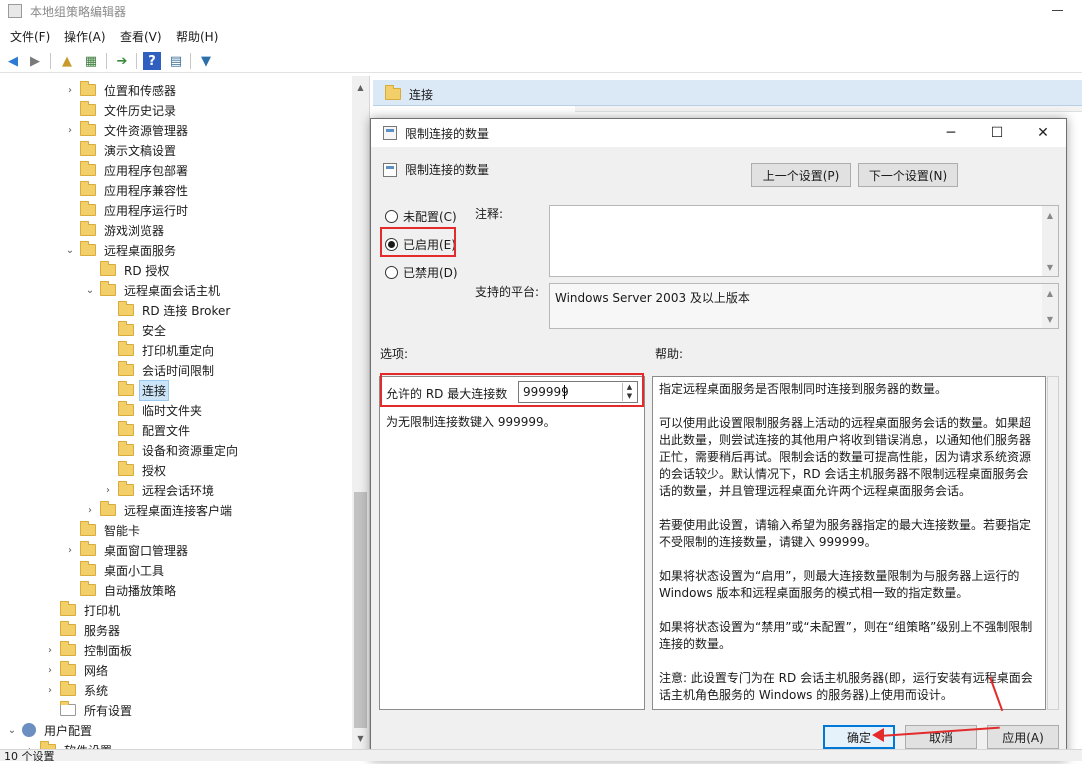  I want to click on tree-item: › 系统, so click(77, 690).